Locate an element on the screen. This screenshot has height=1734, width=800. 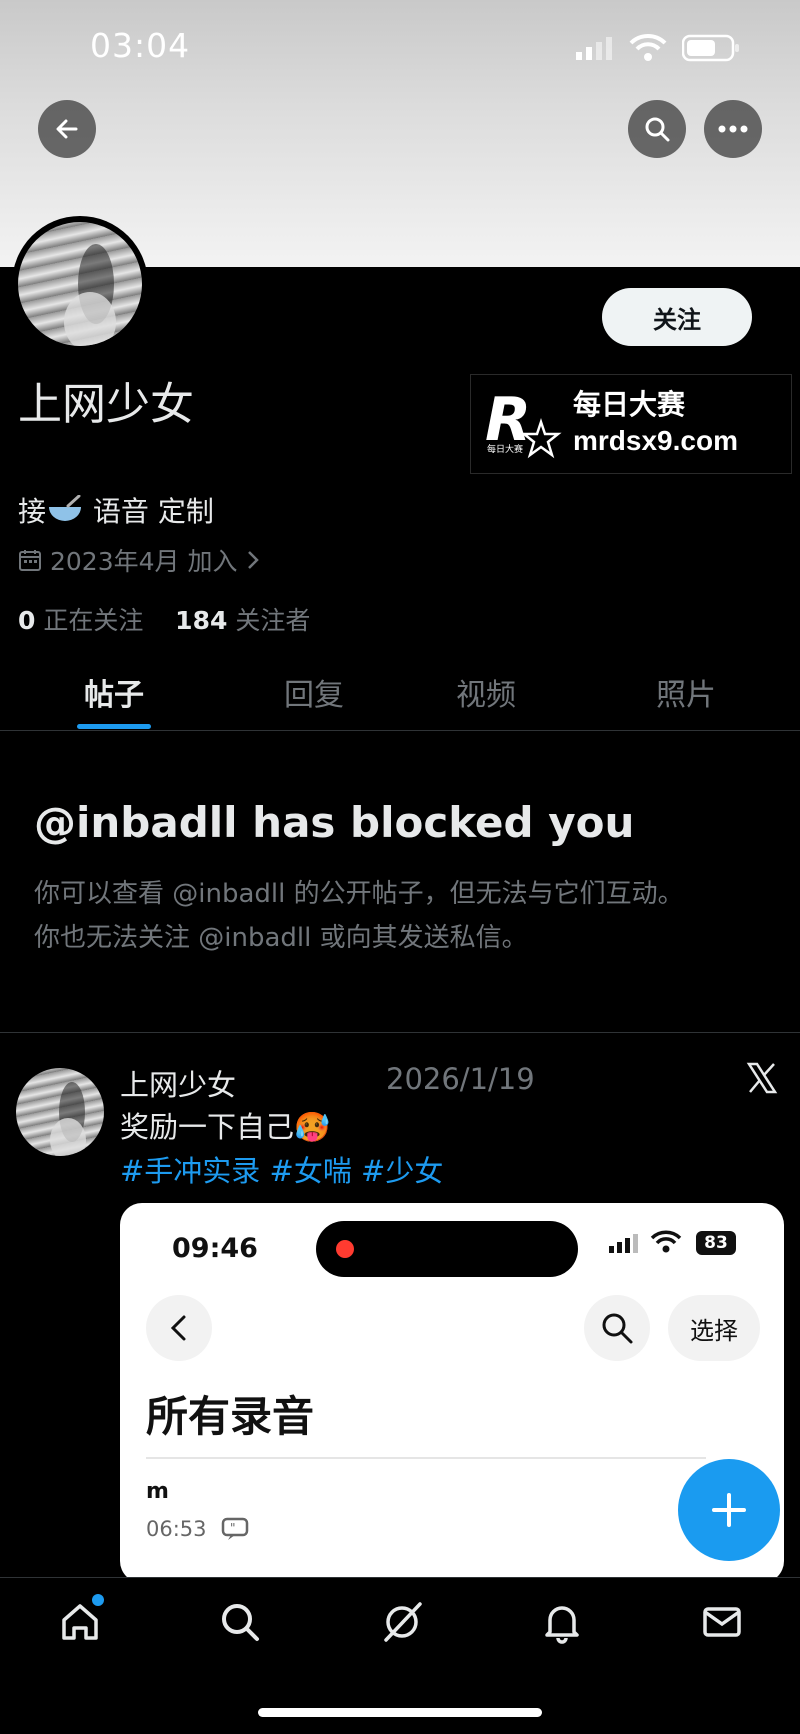
watermark: R 每日大赛 每日大赛 mrdsx9.com is located at coordinates (631, 424).